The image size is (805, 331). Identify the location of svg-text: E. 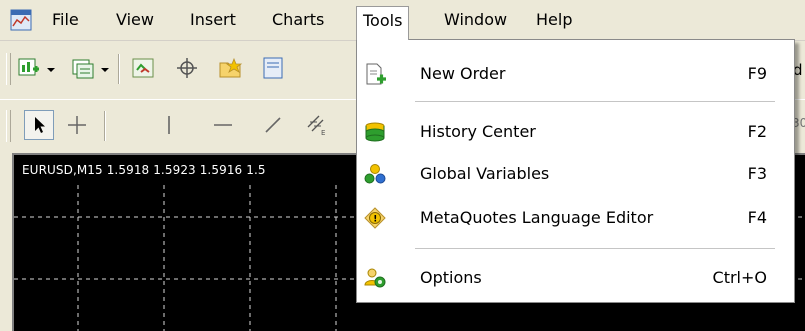
(323, 133).